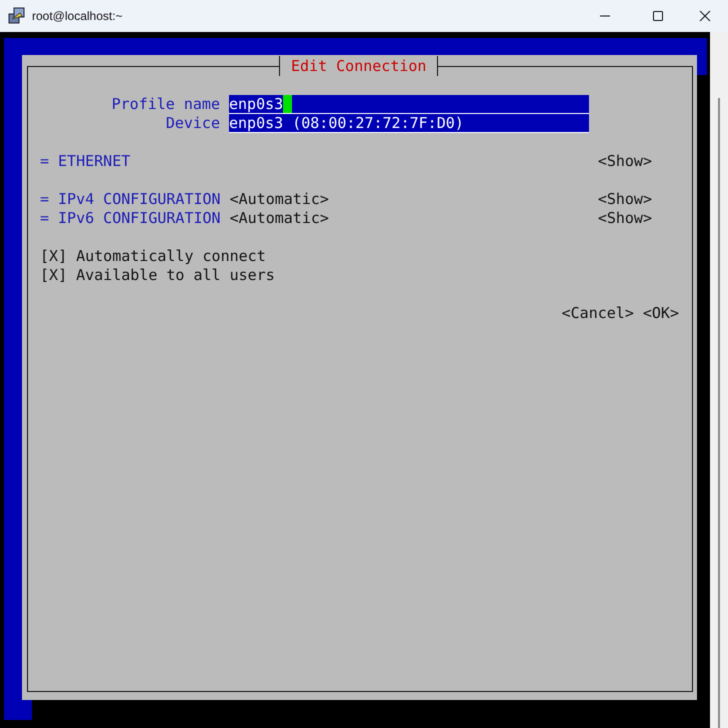 The height and width of the screenshot is (728, 728). What do you see at coordinates (175, 275) in the screenshot?
I see `checkbox-label: Available to all users` at bounding box center [175, 275].